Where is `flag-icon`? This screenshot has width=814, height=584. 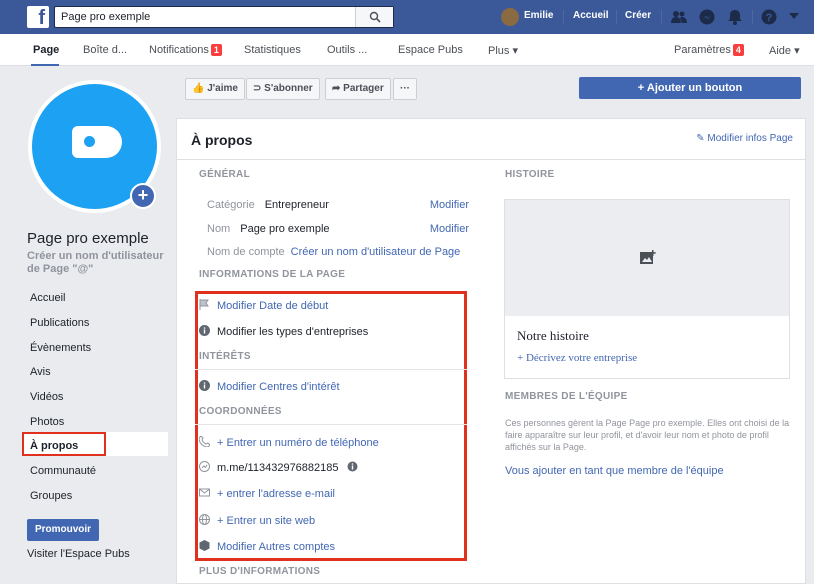 flag-icon is located at coordinates (204, 304).